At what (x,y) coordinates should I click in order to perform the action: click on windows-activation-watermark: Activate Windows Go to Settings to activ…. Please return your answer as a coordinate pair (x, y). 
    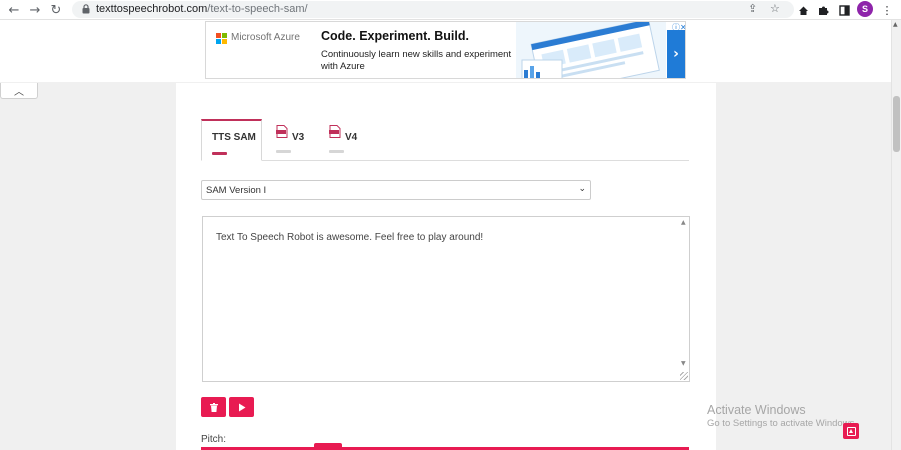
    Looking at the image, I should click on (782, 416).